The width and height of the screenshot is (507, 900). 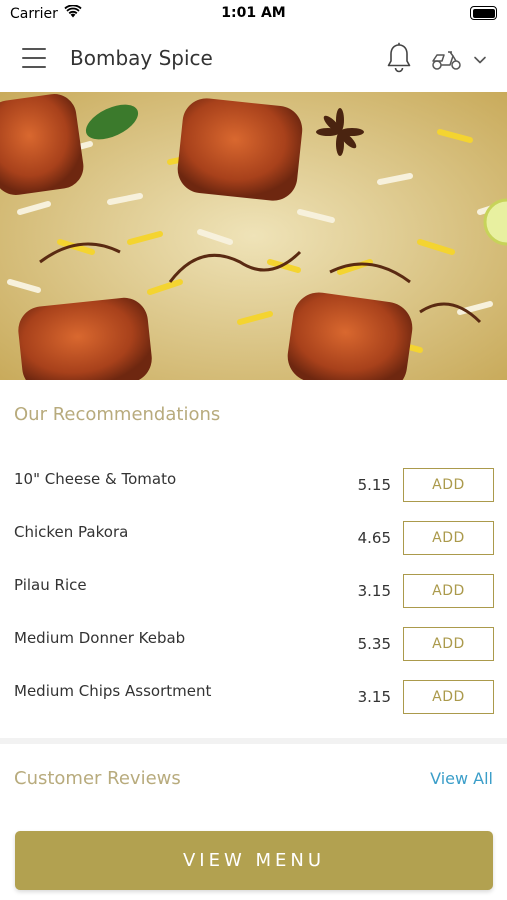 I want to click on view-menu-button: VIEW MENU, so click(x=254, y=860).